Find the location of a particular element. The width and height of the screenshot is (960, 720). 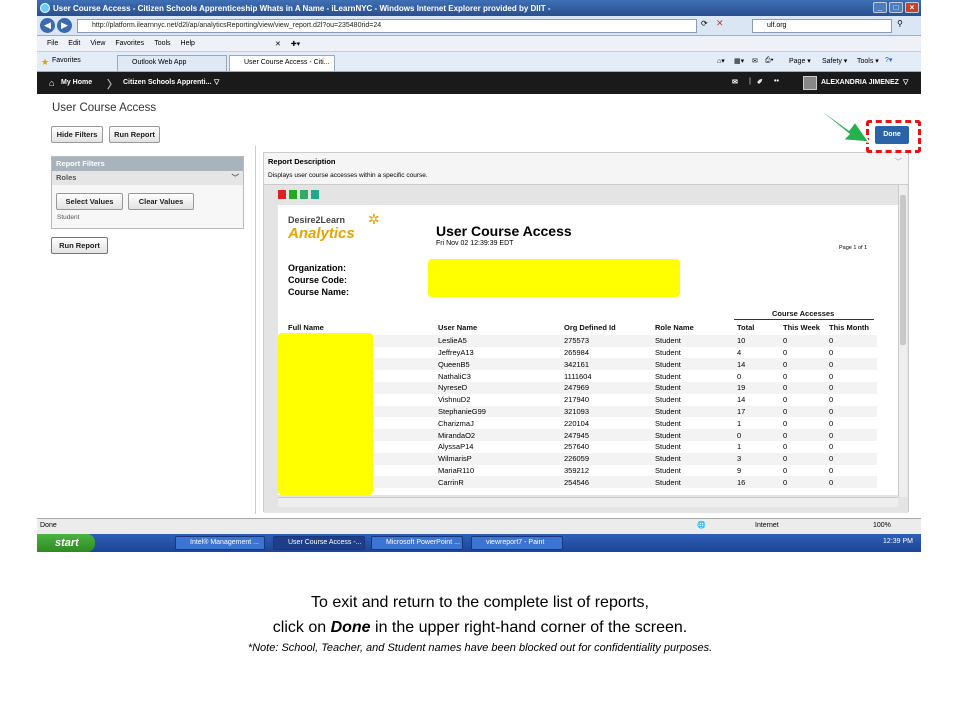

excel-export-icon is located at coordinates (293, 194).